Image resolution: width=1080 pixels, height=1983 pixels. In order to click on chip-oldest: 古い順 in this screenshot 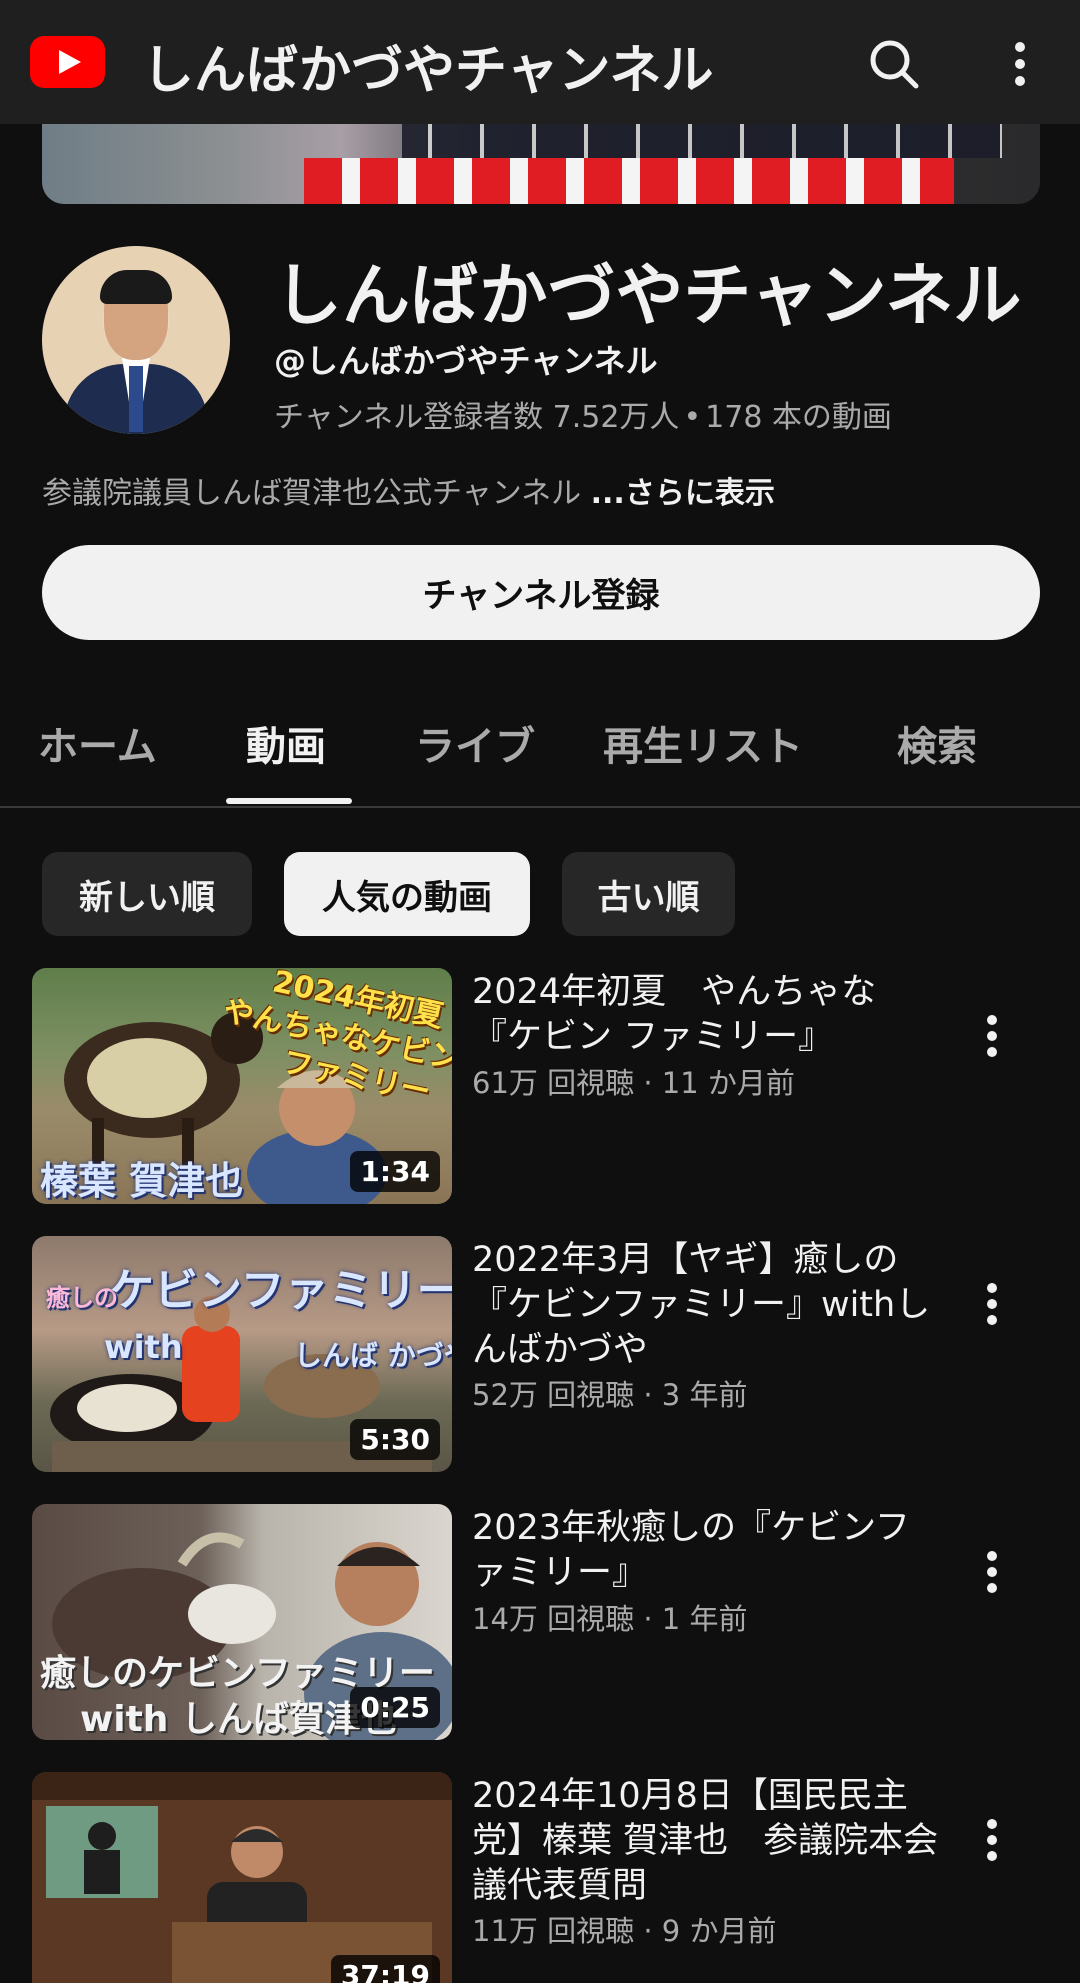, I will do `click(648, 894)`.